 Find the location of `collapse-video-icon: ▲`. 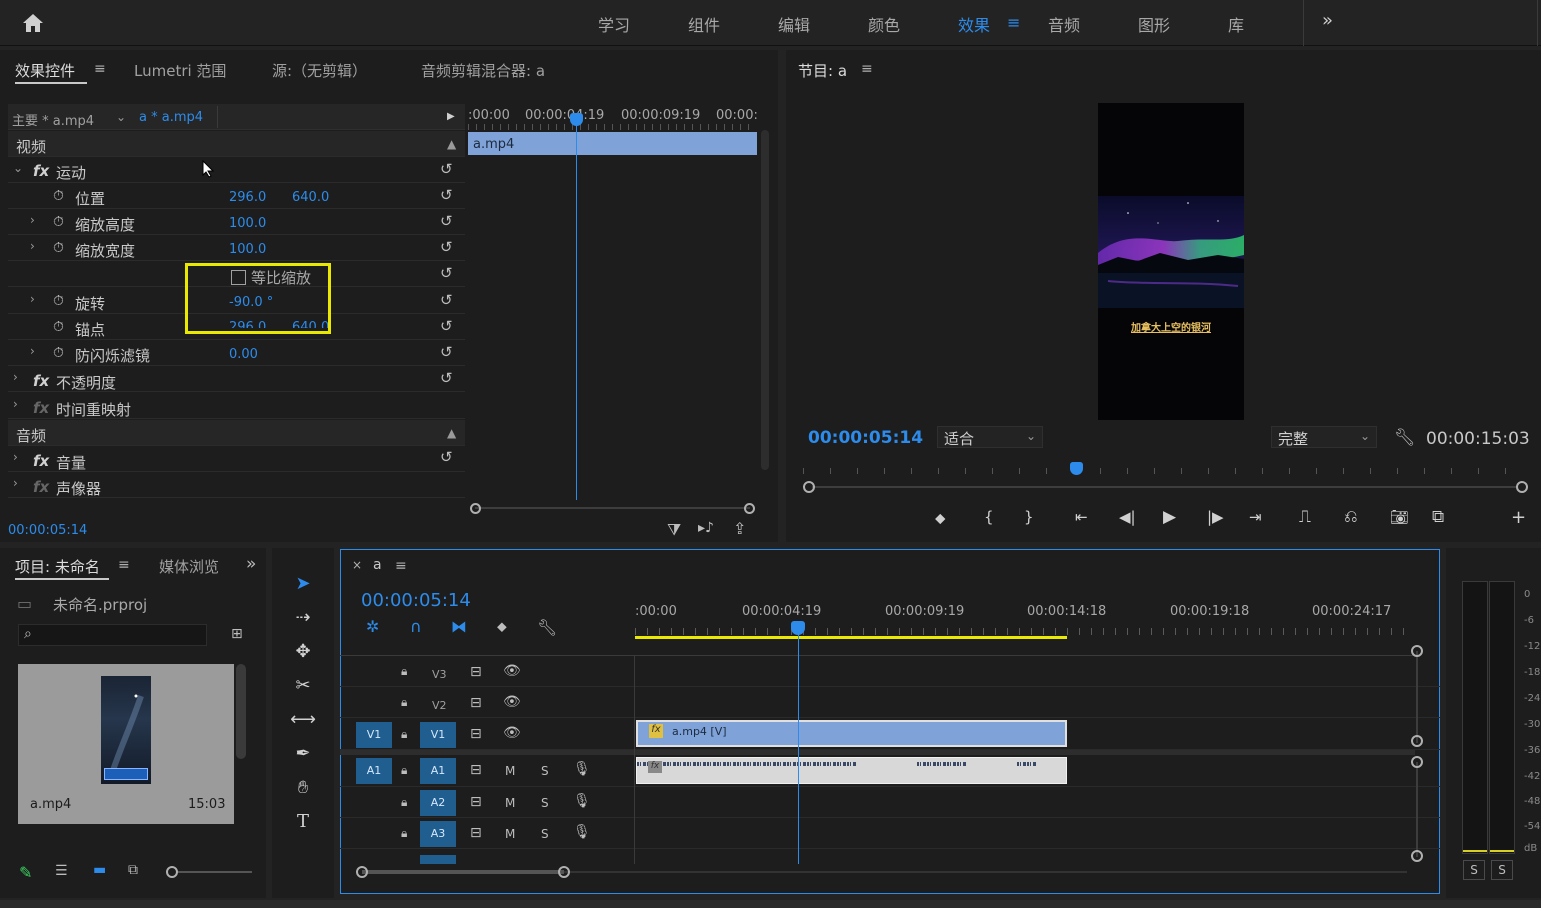

collapse-video-icon: ▲ is located at coordinates (451, 144).